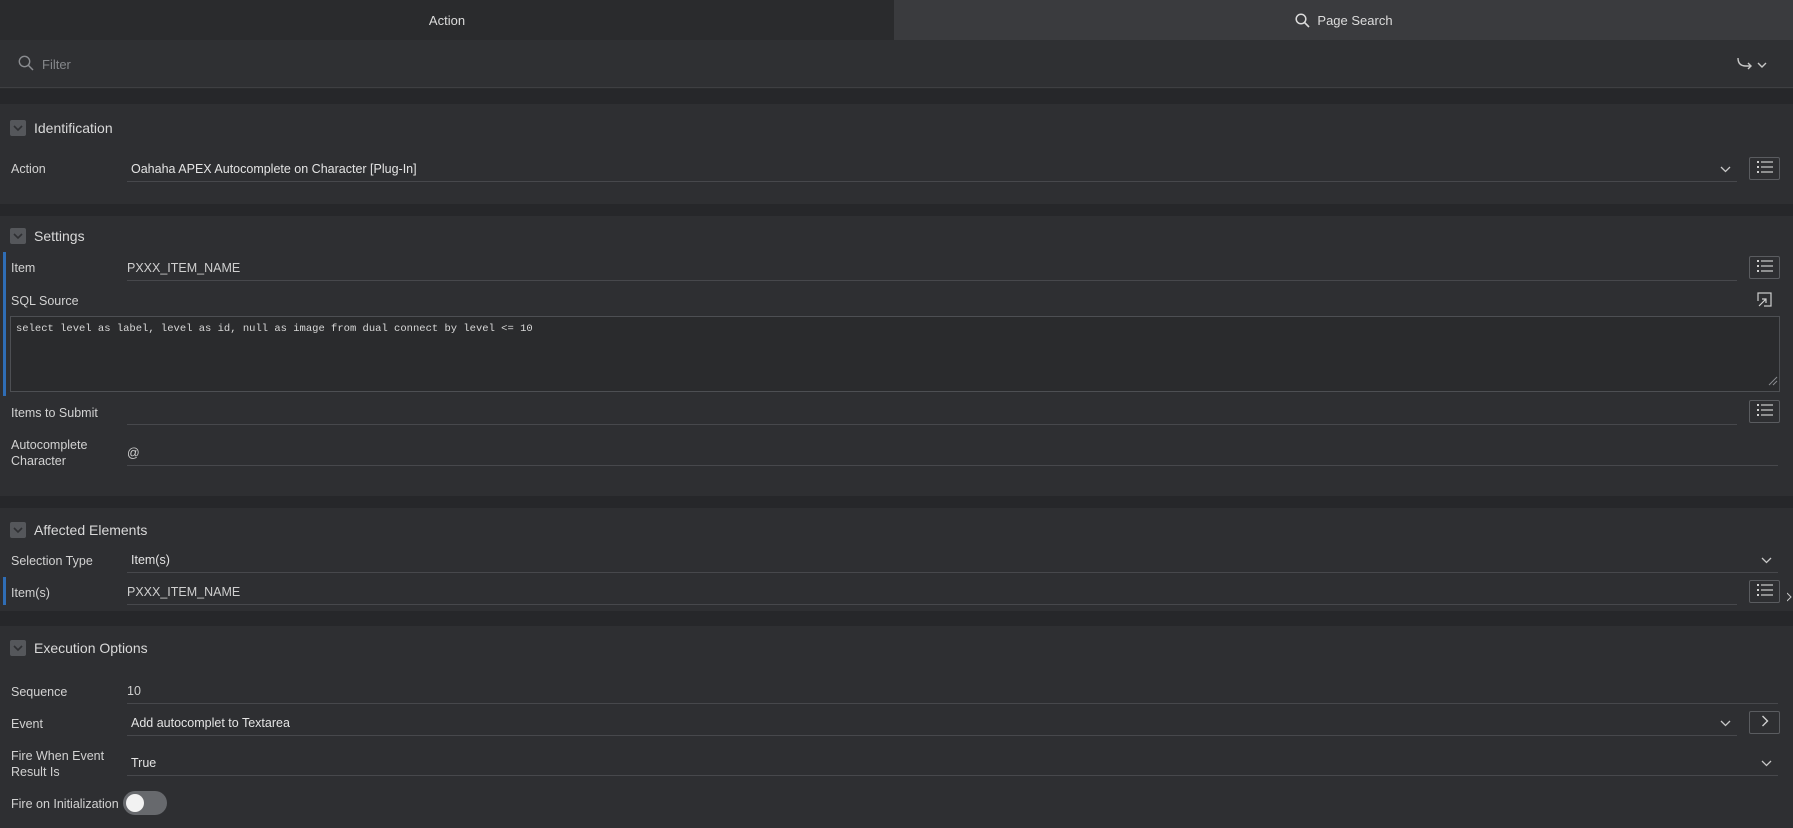 The height and width of the screenshot is (828, 1793). Describe the element at coordinates (39, 692) in the screenshot. I see `sequence-label: Sequence` at that location.